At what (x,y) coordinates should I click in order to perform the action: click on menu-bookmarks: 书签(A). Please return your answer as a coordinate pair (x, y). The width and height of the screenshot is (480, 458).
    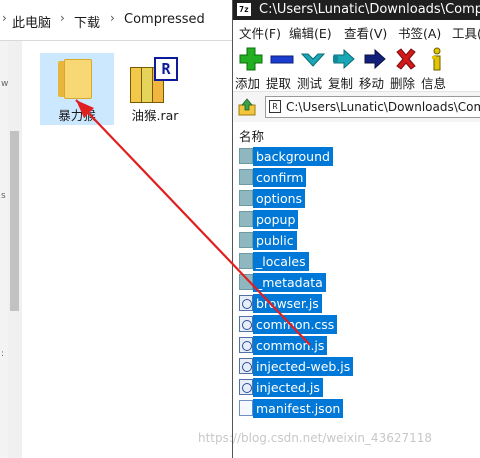
    Looking at the image, I should click on (419, 32).